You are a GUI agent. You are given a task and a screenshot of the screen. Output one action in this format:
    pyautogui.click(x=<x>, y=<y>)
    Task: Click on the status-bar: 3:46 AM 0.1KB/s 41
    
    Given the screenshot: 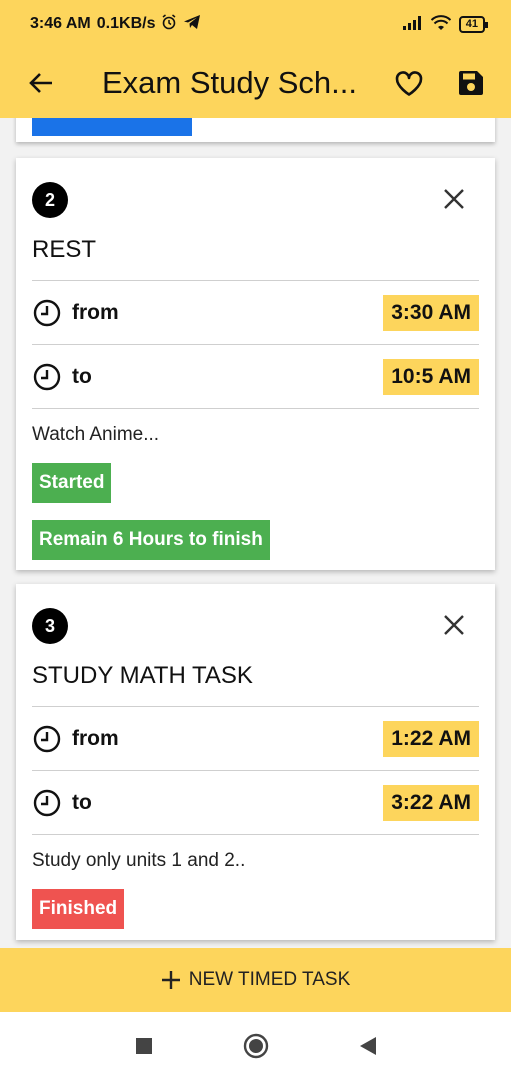 What is the action you would take?
    pyautogui.click(x=255, y=24)
    